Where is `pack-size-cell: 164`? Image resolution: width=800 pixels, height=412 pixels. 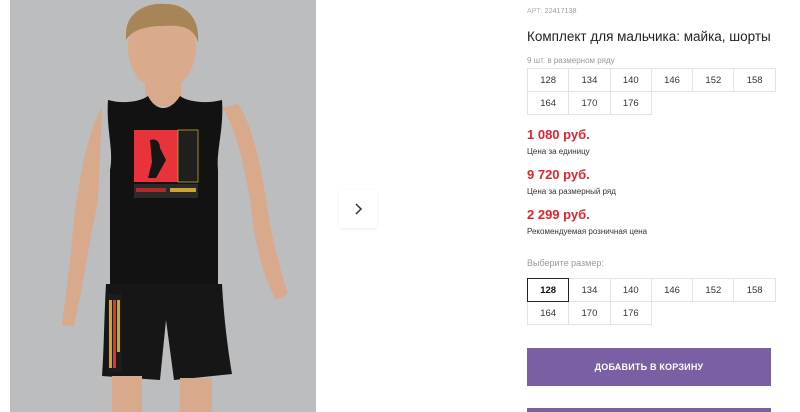 pack-size-cell: 164 is located at coordinates (548, 103).